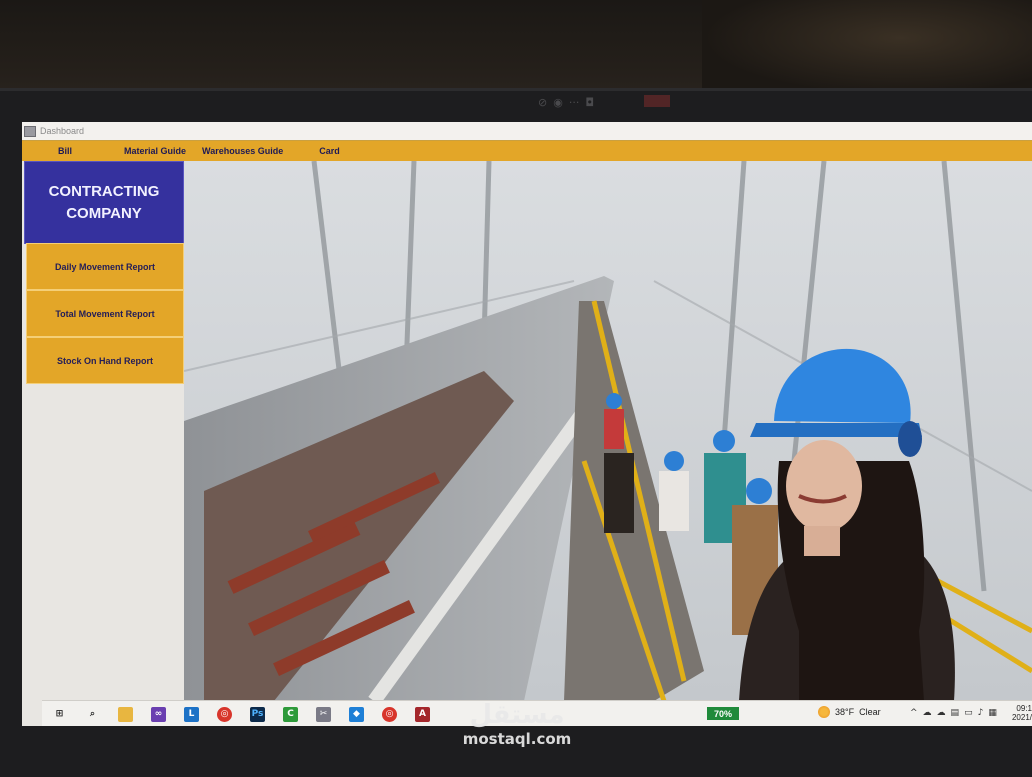  What do you see at coordinates (992, 713) in the screenshot?
I see `language-icon: ▦` at bounding box center [992, 713].